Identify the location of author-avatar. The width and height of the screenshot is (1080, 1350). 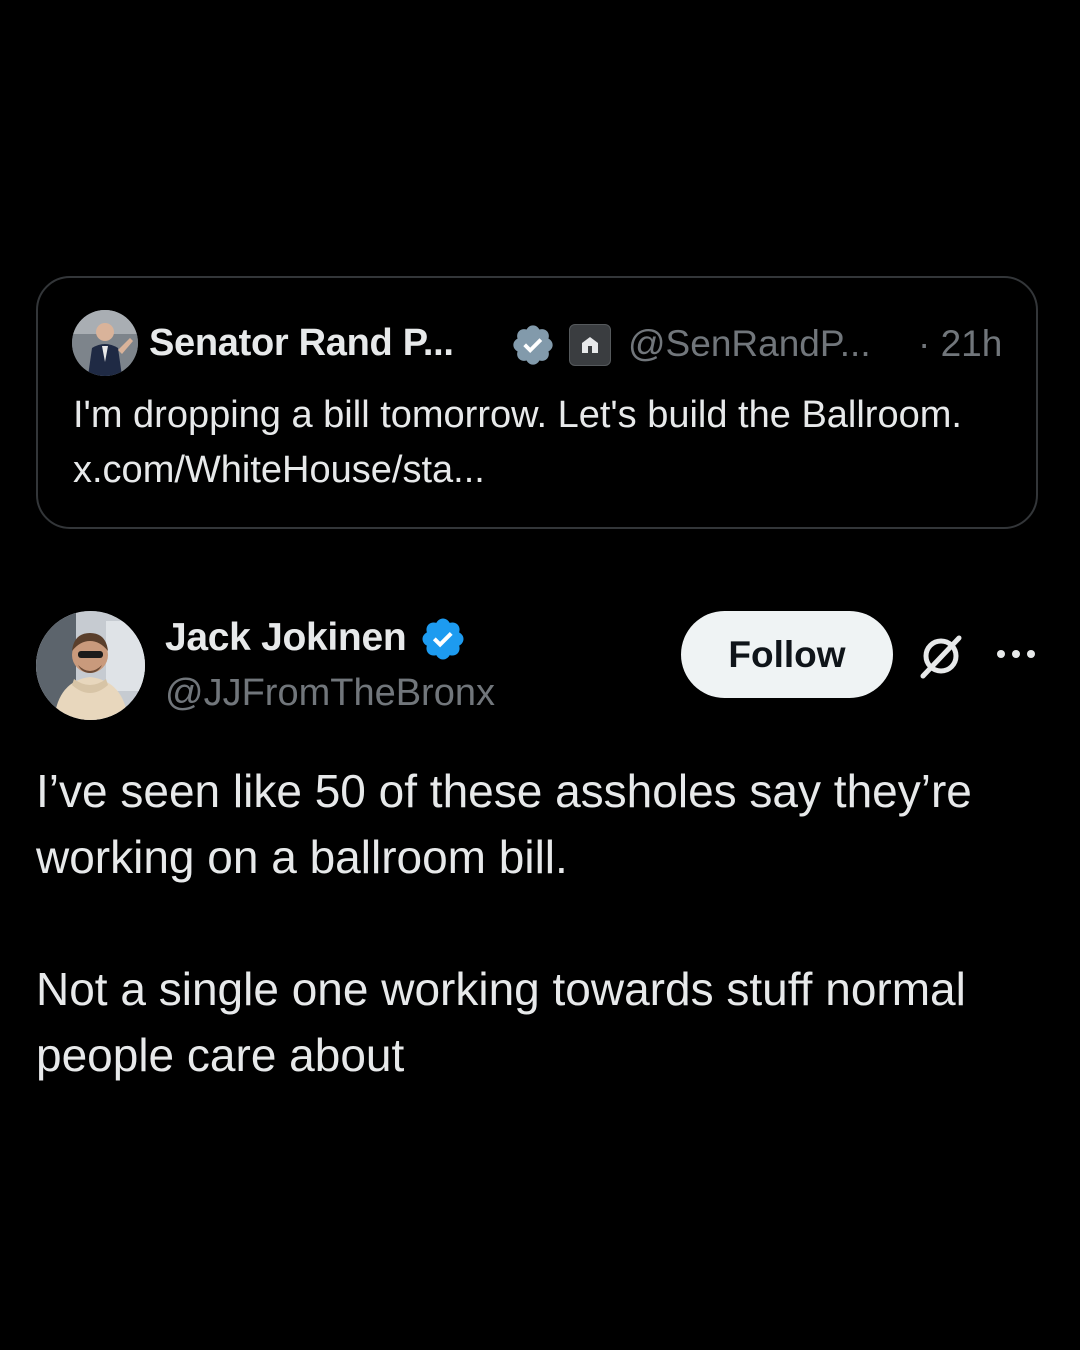
(90, 665).